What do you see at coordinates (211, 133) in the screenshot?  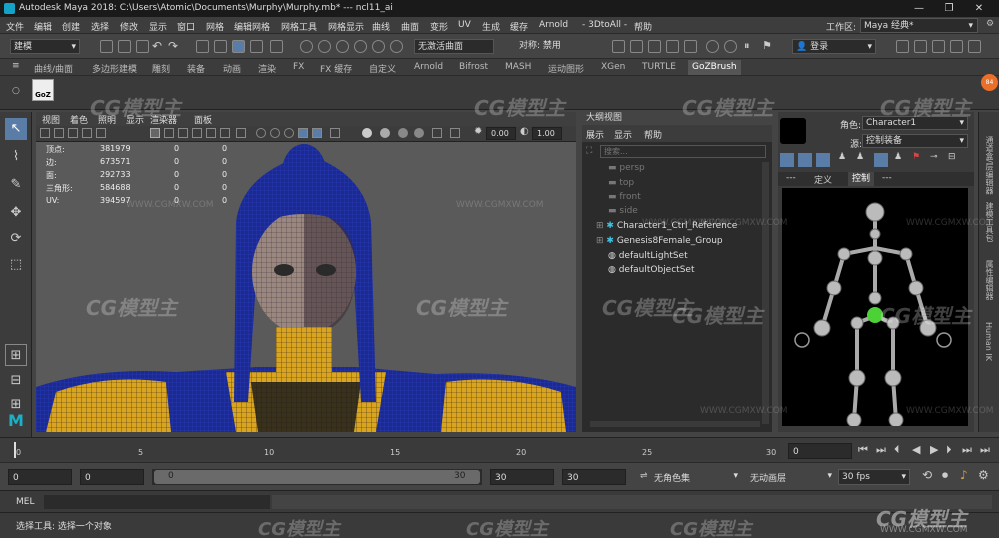 I see `use-all-lights-icon` at bounding box center [211, 133].